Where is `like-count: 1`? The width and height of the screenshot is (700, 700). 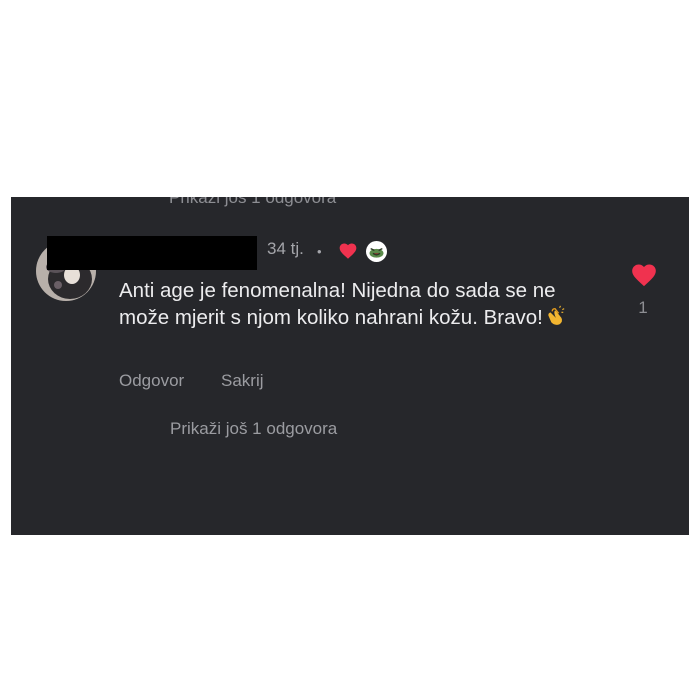
like-count: 1 is located at coordinates (643, 307).